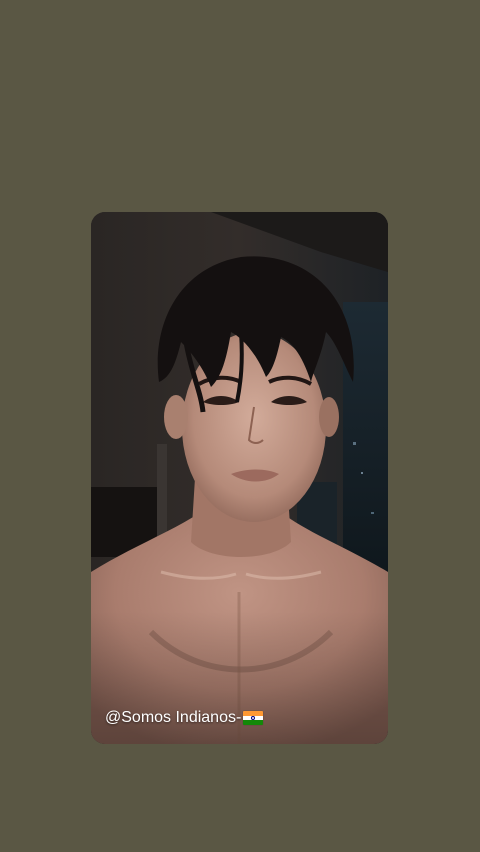 The image size is (480, 852). What do you see at coordinates (173, 717) in the screenshot?
I see `mention-text: @Somos Indianos-` at bounding box center [173, 717].